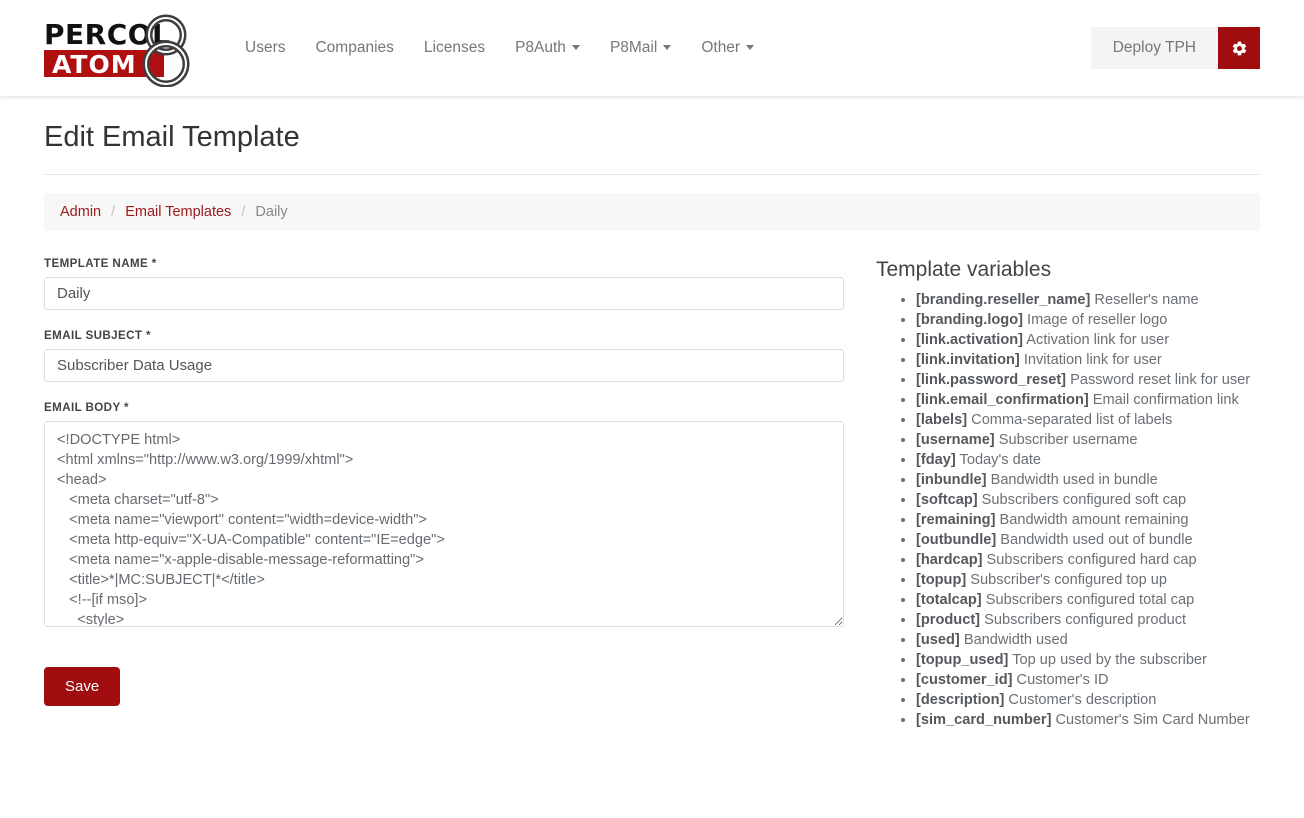  I want to click on template-variable-item: [username] Subscriber username, so click(1088, 440).